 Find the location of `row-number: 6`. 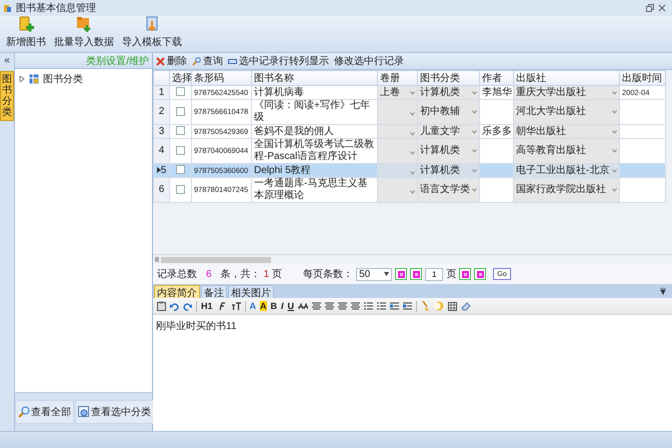

row-number: 6 is located at coordinates (161, 189).